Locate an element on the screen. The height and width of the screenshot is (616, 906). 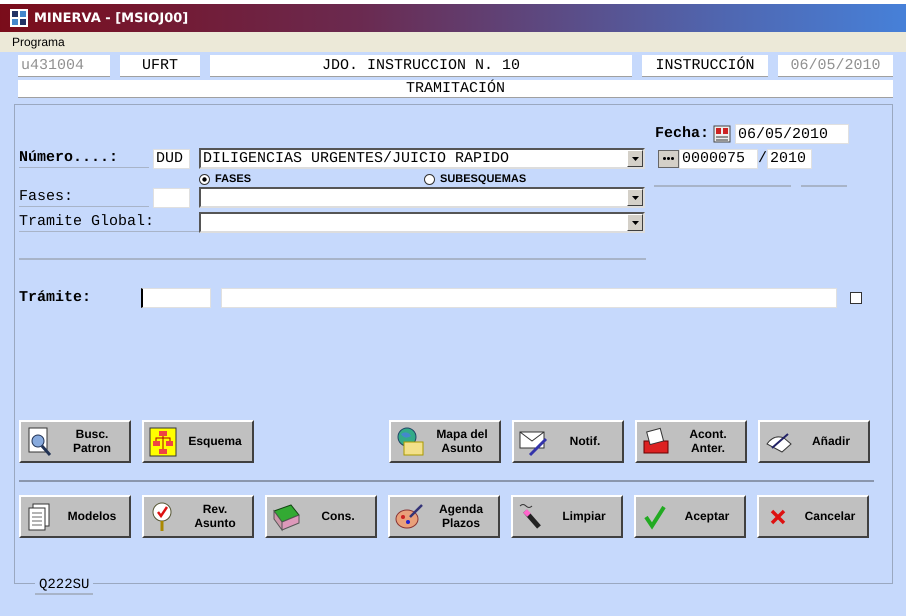
ellipsis-button is located at coordinates (668, 159).